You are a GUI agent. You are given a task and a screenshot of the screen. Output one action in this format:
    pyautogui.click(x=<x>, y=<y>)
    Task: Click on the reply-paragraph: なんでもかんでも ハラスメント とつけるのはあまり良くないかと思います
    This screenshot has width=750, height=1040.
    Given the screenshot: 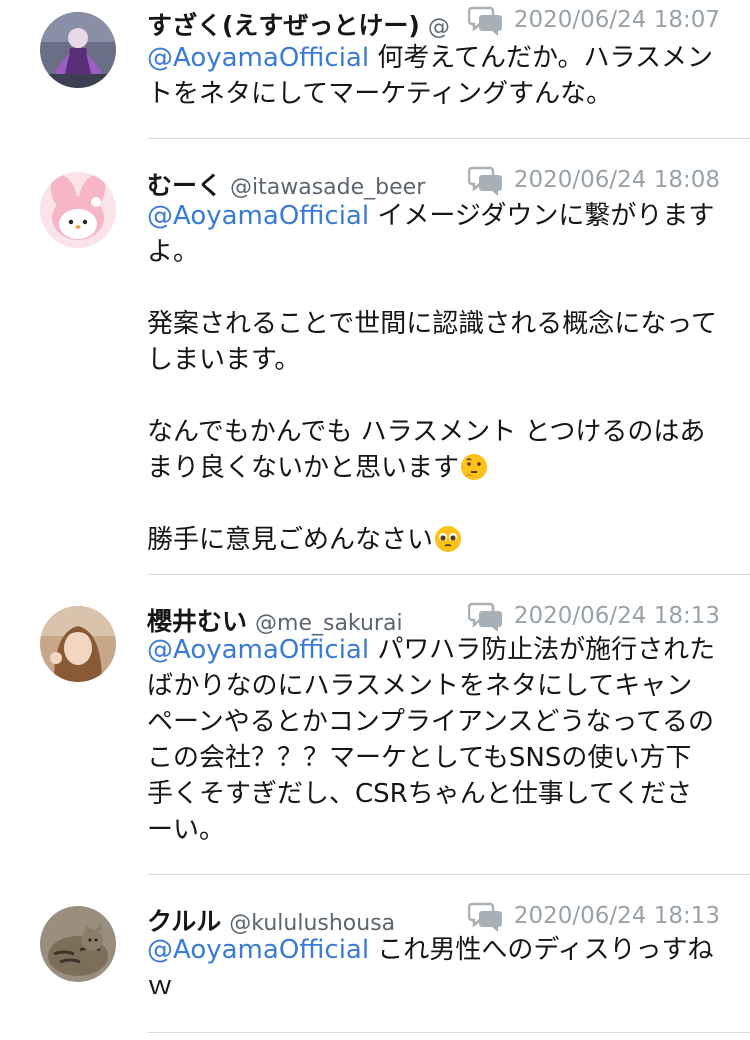 What is the action you would take?
    pyautogui.click(x=426, y=450)
    